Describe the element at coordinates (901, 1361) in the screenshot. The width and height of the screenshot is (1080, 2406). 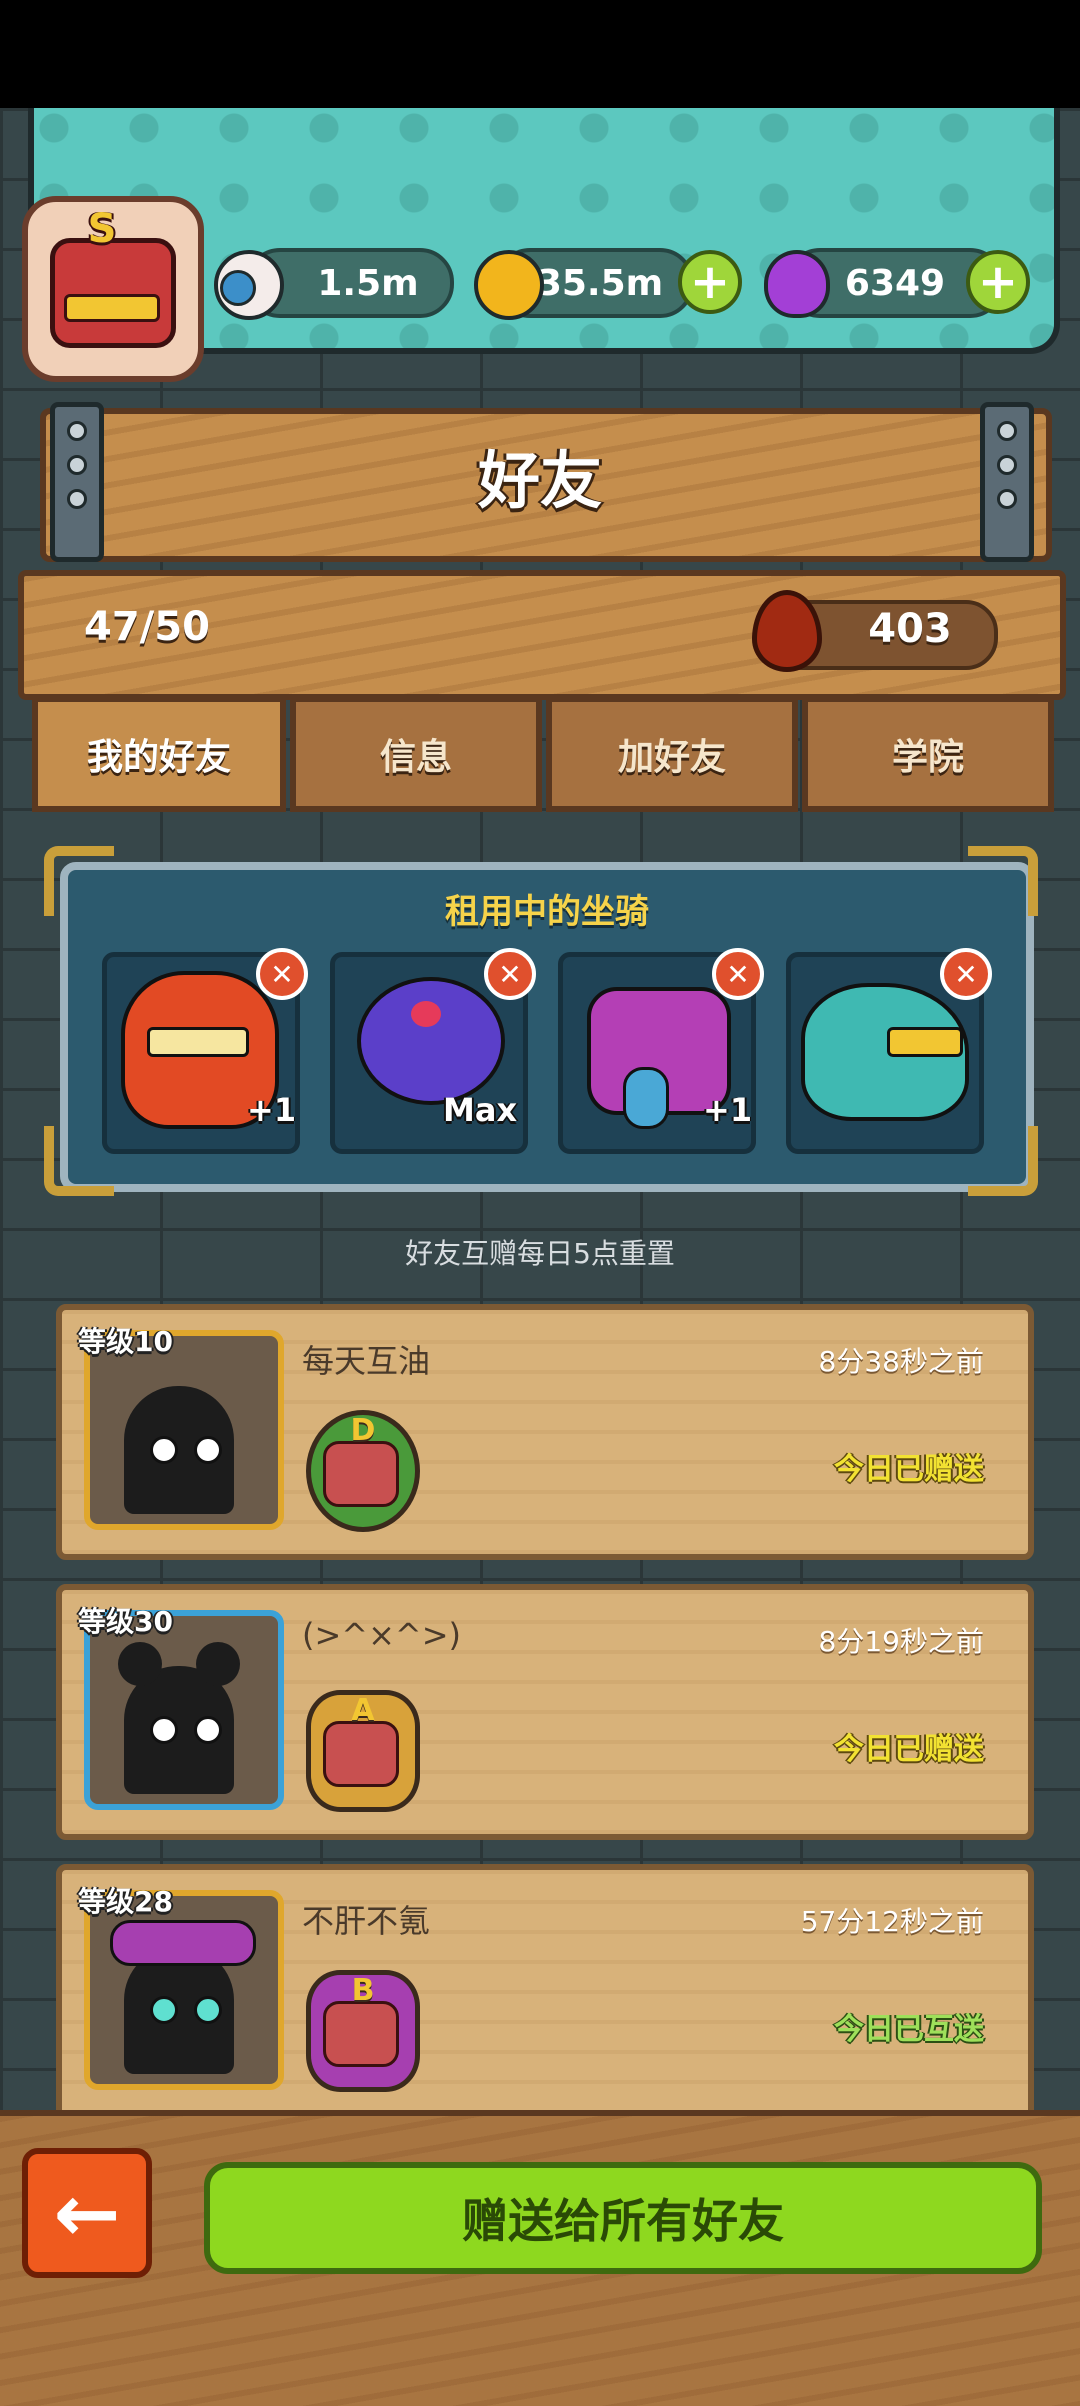
I see `friend-last-active: 8分38秒之前` at that location.